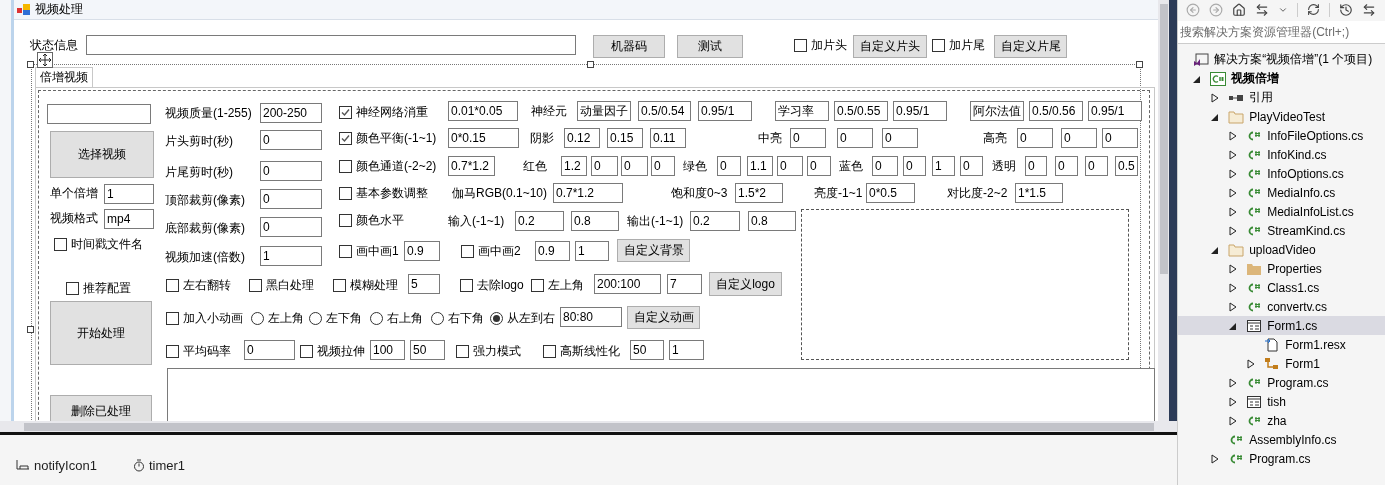 This screenshot has width=1385, height=485. Describe the element at coordinates (861, 111) in the screenshot. I see `text-field: 0.5/0.55` at that location.